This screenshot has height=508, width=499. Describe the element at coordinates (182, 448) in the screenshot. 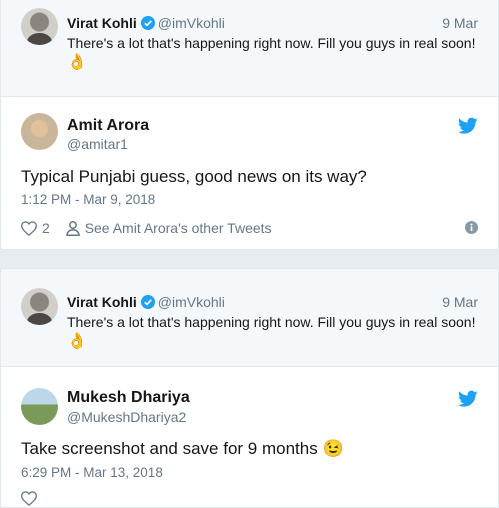

I see `tweet-text: Take screenshot and save for 9 months 😉` at that location.